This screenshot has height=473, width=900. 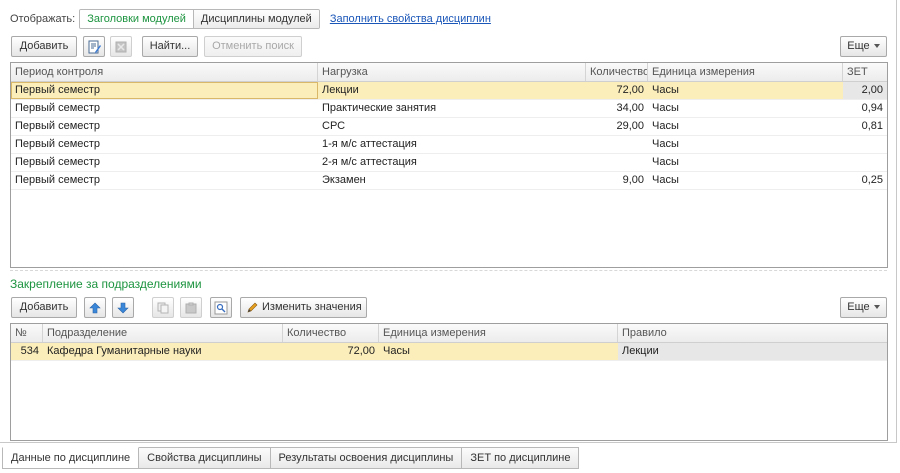 I want to click on table-row: Первый семестр 1-я м/с аттестация Часы, so click(x=449, y=145).